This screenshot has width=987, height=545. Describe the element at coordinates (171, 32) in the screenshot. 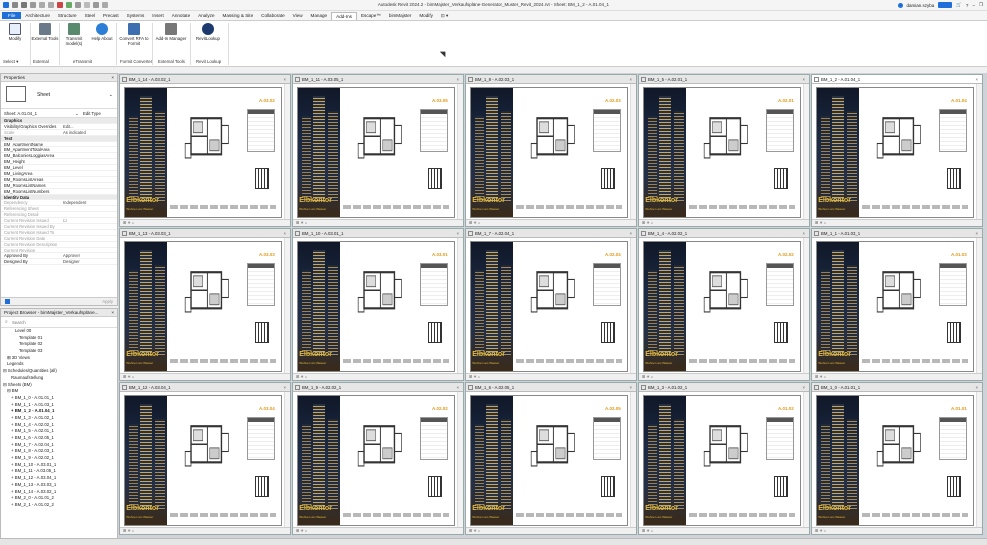

I see `addin-manager-button: Add-In Manager` at that location.